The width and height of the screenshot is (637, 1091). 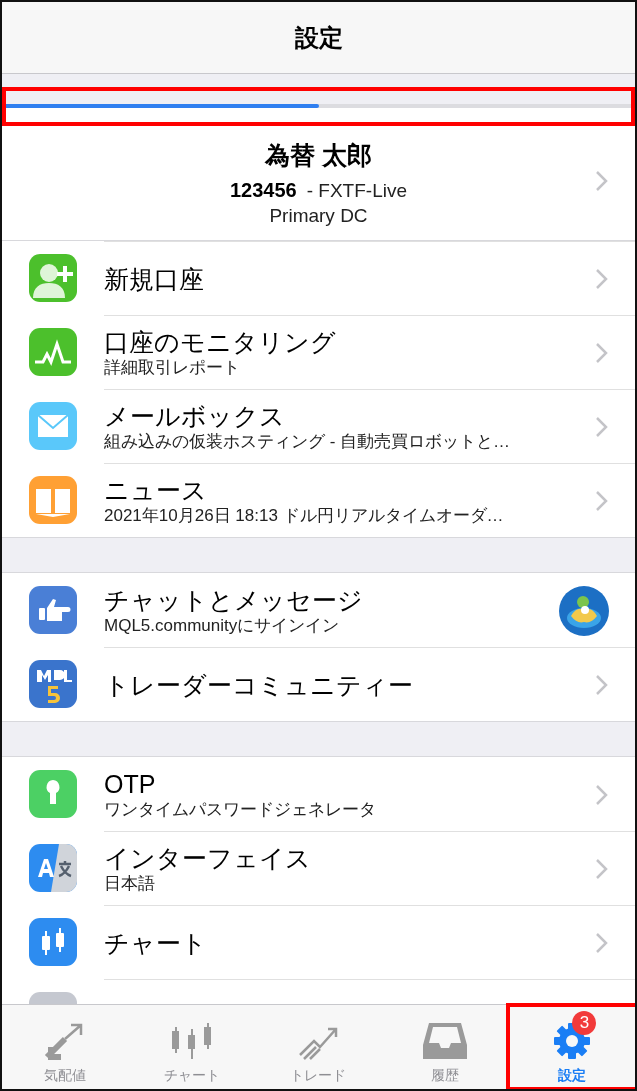 I want to click on add-person-icon, so click(x=53, y=278).